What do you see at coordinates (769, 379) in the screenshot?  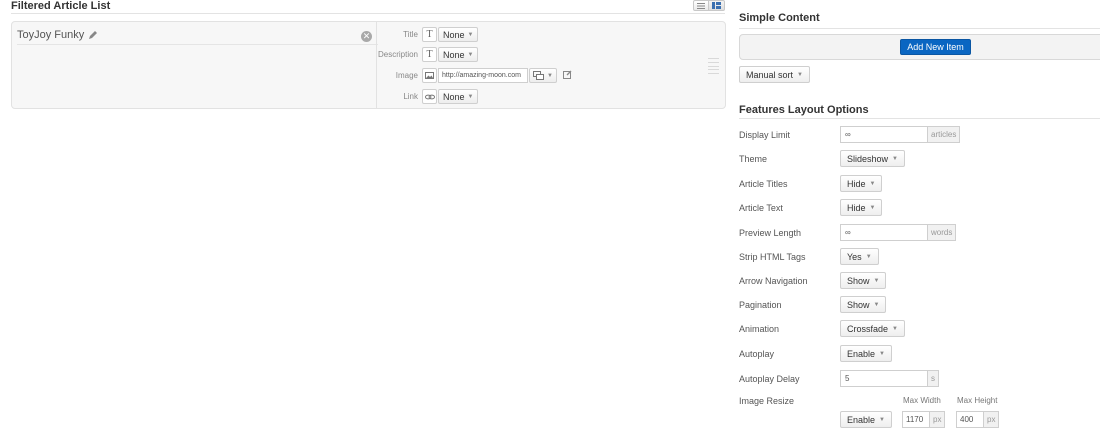 I see `autoplay-delay-label: Autoplay Delay` at bounding box center [769, 379].